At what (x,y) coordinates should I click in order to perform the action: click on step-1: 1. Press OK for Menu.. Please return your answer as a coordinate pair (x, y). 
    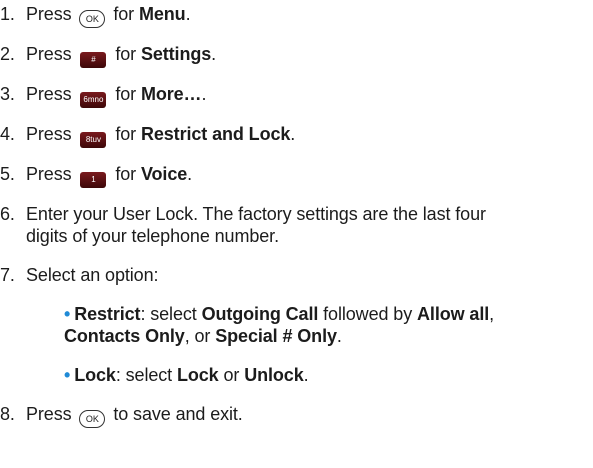
    Looking at the image, I should click on (95, 15).